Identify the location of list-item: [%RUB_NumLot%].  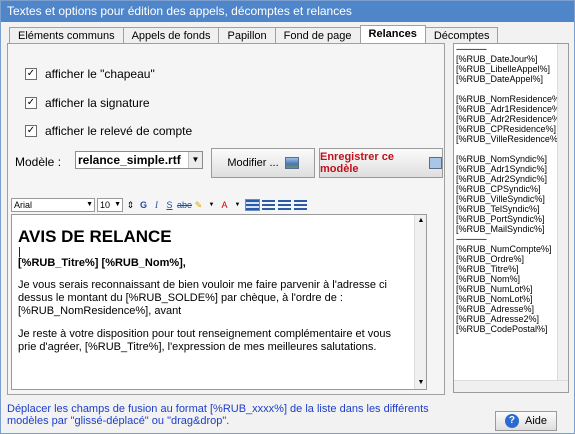
(511, 289).